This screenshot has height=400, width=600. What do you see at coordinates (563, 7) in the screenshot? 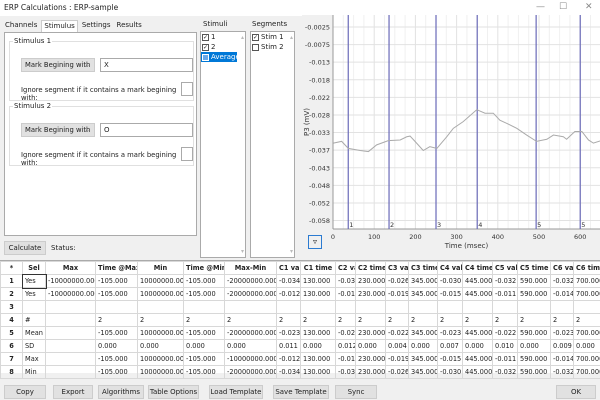
I see `maximize-button: ☐` at bounding box center [563, 7].